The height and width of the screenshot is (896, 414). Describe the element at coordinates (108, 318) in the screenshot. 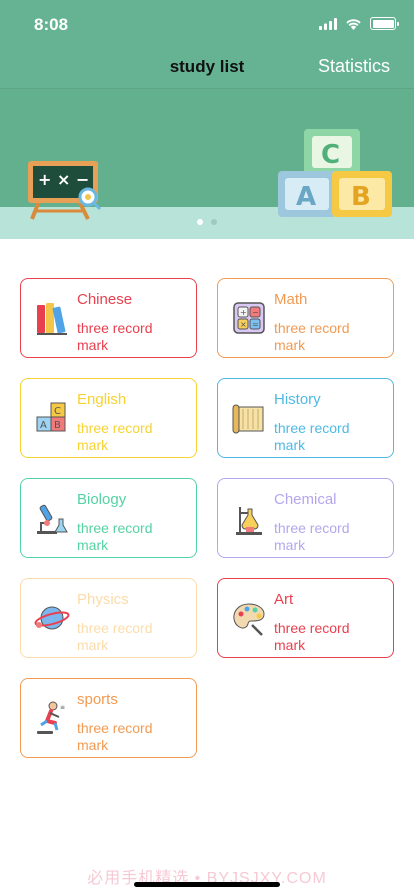

I see `subject-card-chinese: Chinese three record mark` at that location.